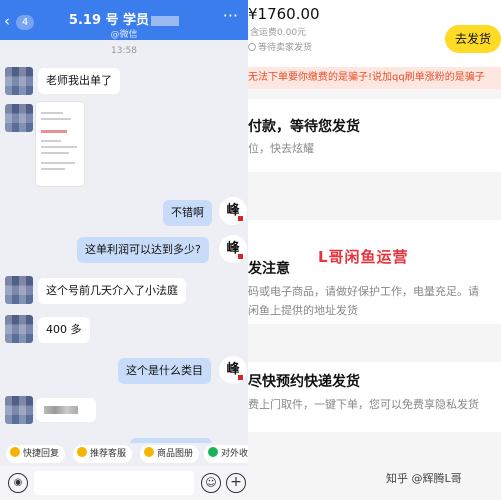 The height and width of the screenshot is (500, 501). I want to click on product-album-chip: 商品图册, so click(170, 454).